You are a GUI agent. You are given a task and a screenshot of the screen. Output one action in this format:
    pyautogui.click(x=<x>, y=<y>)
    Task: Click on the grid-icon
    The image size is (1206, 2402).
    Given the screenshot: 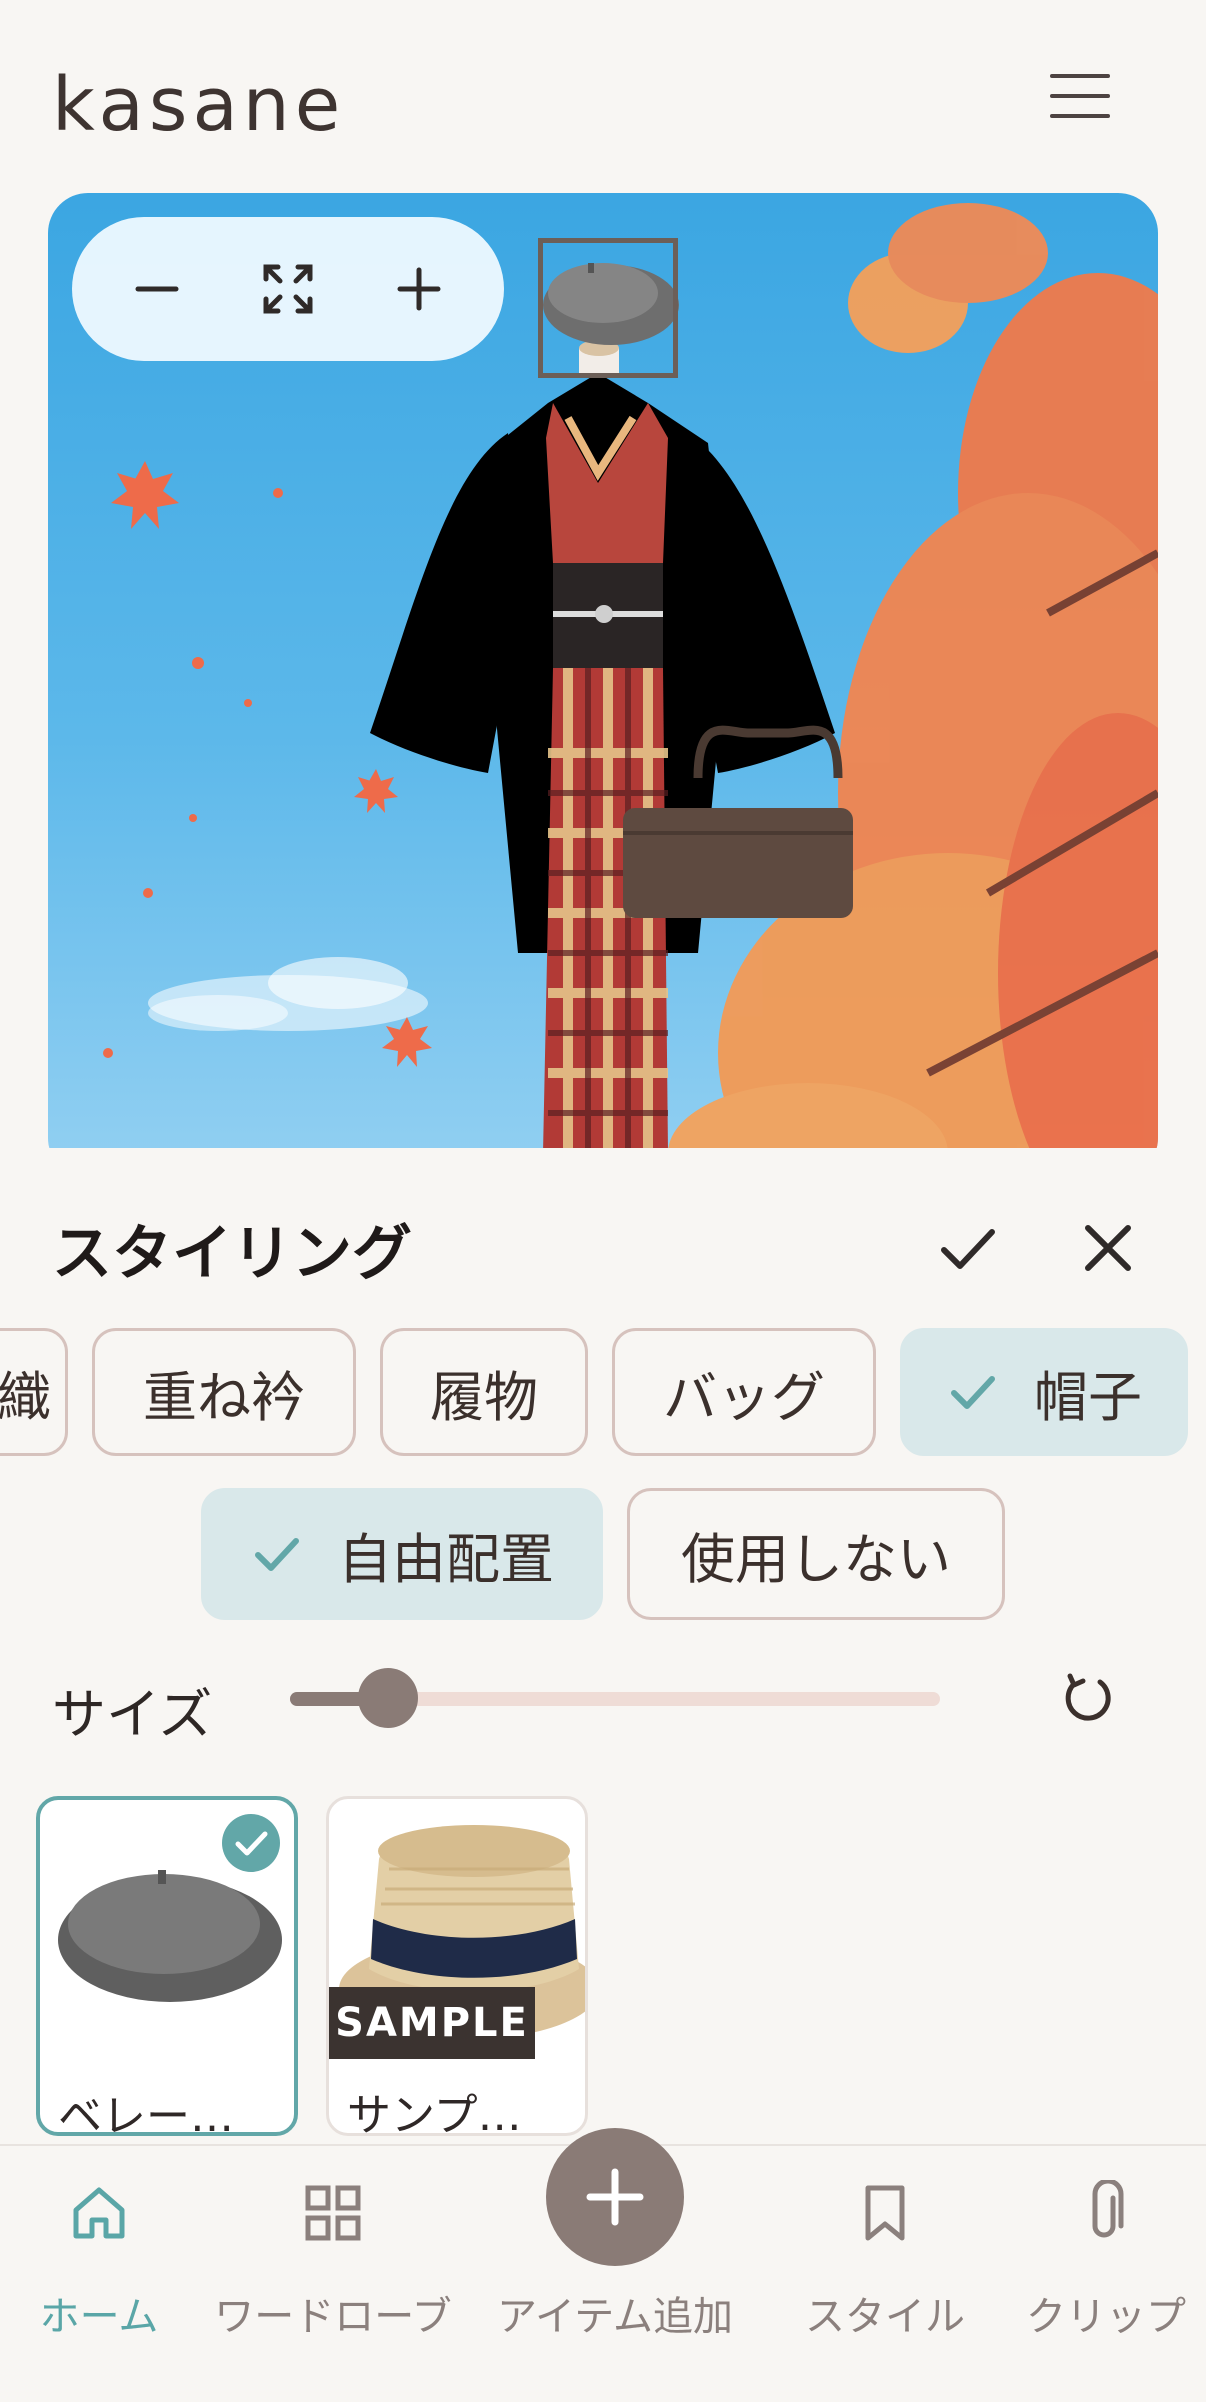 What is the action you would take?
    pyautogui.click(x=333, y=2213)
    